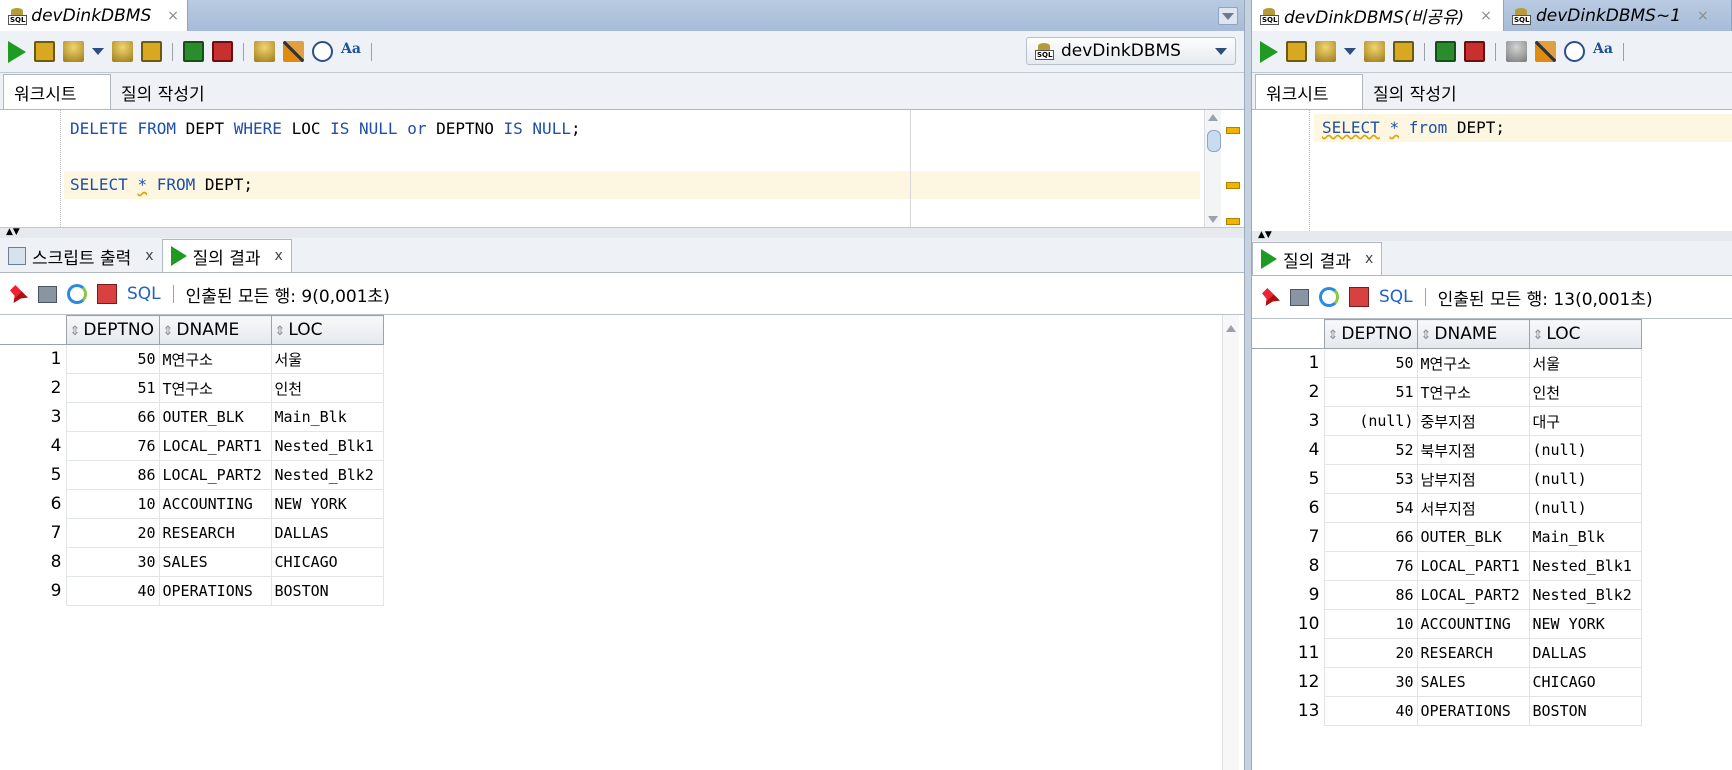  What do you see at coordinates (193, 51) in the screenshot?
I see `autotrace-icon` at bounding box center [193, 51].